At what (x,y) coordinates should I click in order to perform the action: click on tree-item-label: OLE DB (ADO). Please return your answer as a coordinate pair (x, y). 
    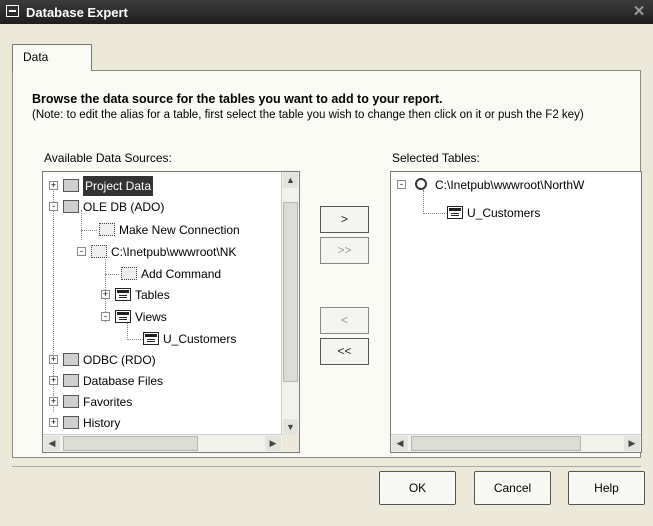
    Looking at the image, I should click on (124, 207).